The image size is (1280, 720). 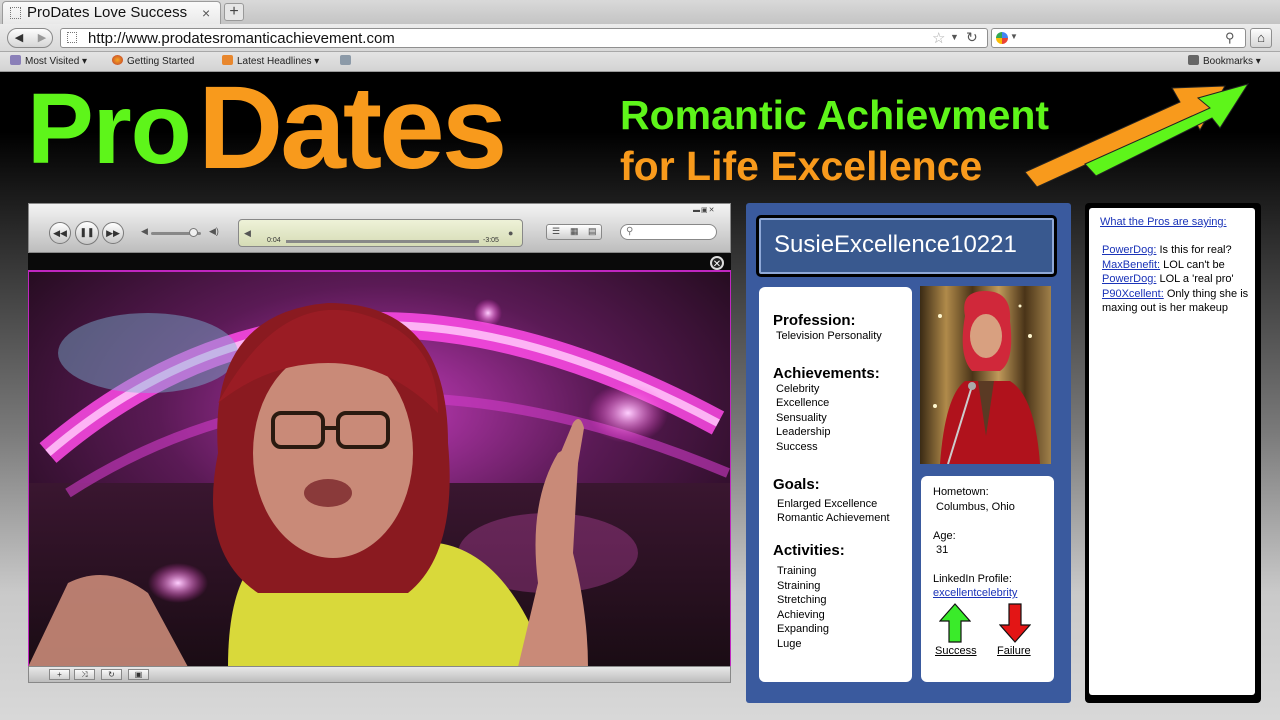 What do you see at coordinates (827, 504) in the screenshot?
I see `goal-item: Enlarged Excellence` at bounding box center [827, 504].